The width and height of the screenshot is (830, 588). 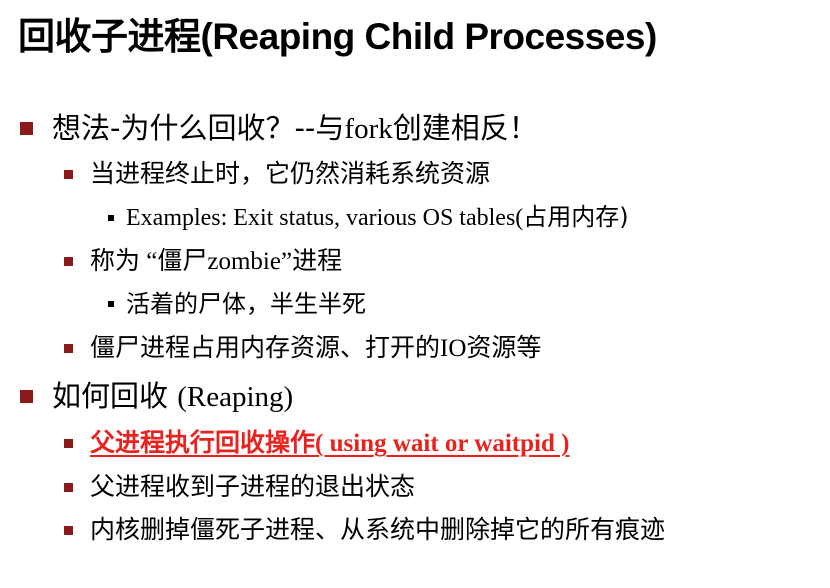 I want to click on bullet-text: 想法-为什么回收？--与fork创建相反！, so click(x=295, y=128).